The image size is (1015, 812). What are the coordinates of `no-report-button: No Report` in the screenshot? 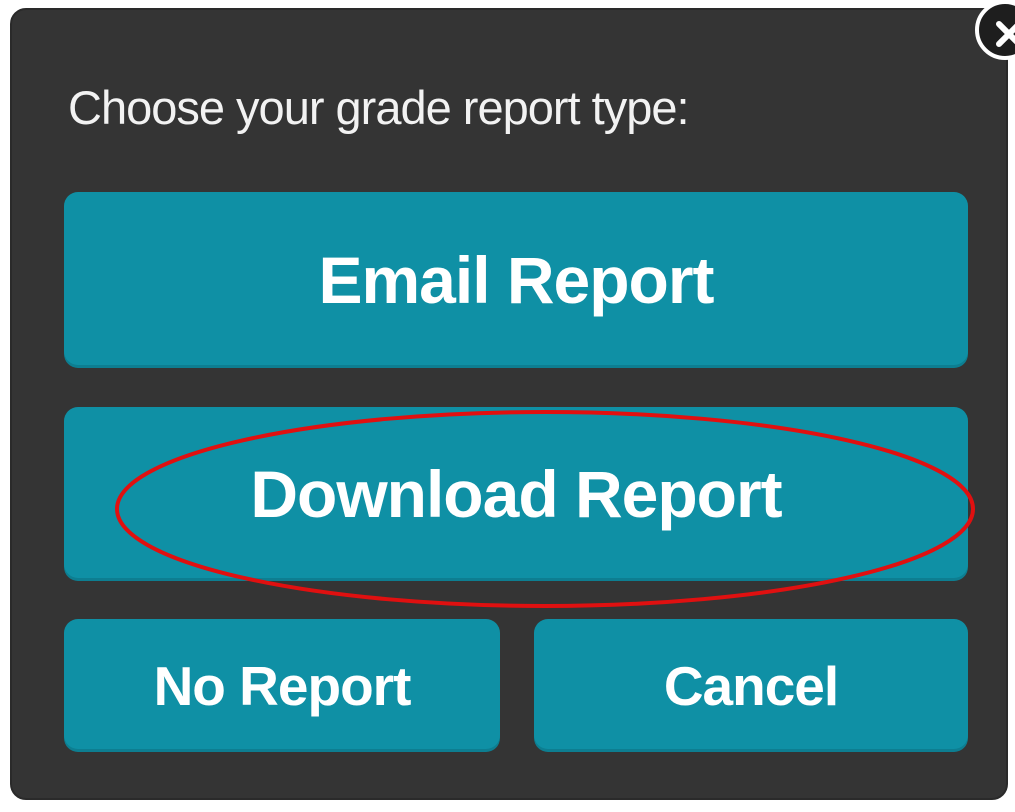 It's located at (282, 685).